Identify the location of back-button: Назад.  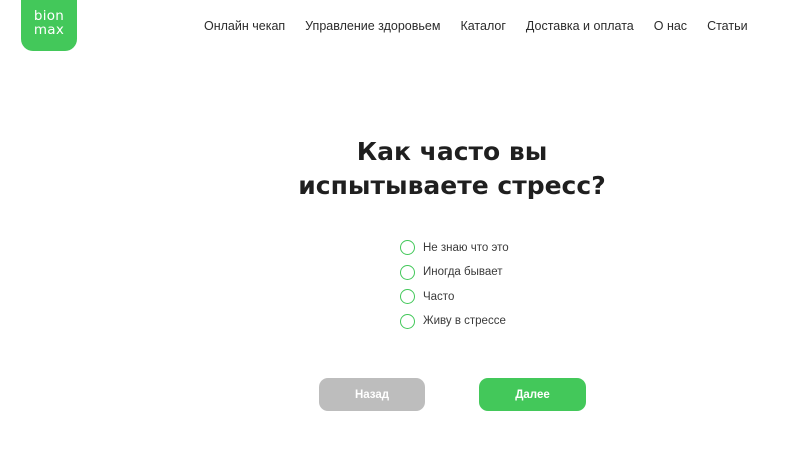
(372, 394).